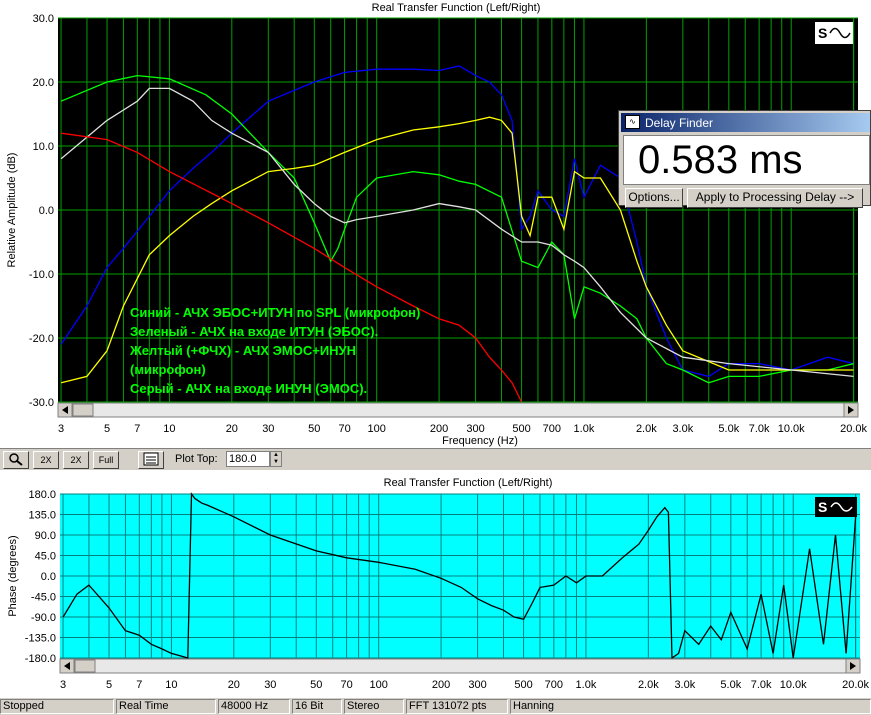  I want to click on magnitude-chart-title: Real Transfer Function (Left/Right), so click(456, 8).